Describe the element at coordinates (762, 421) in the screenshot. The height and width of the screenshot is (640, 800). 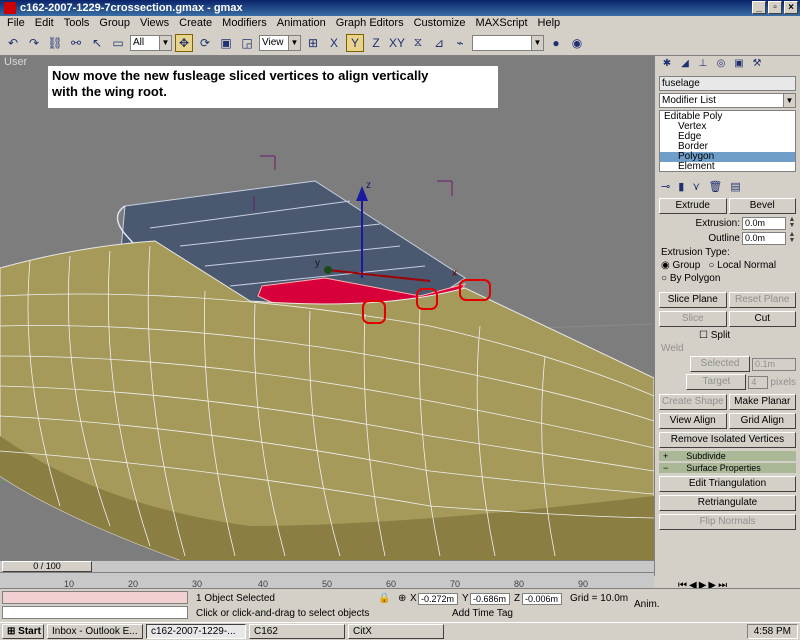
I see `grid-align-button: Grid Align` at that location.